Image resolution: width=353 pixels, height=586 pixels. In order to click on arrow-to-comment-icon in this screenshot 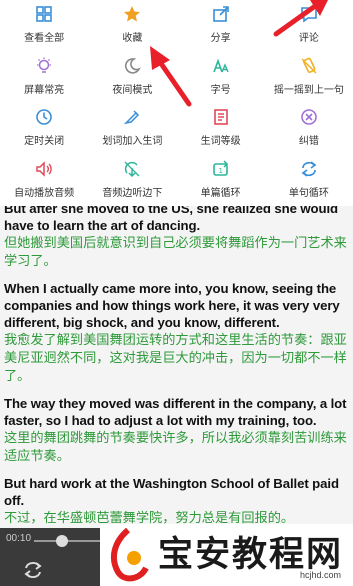, I will do `click(300, 18)`.